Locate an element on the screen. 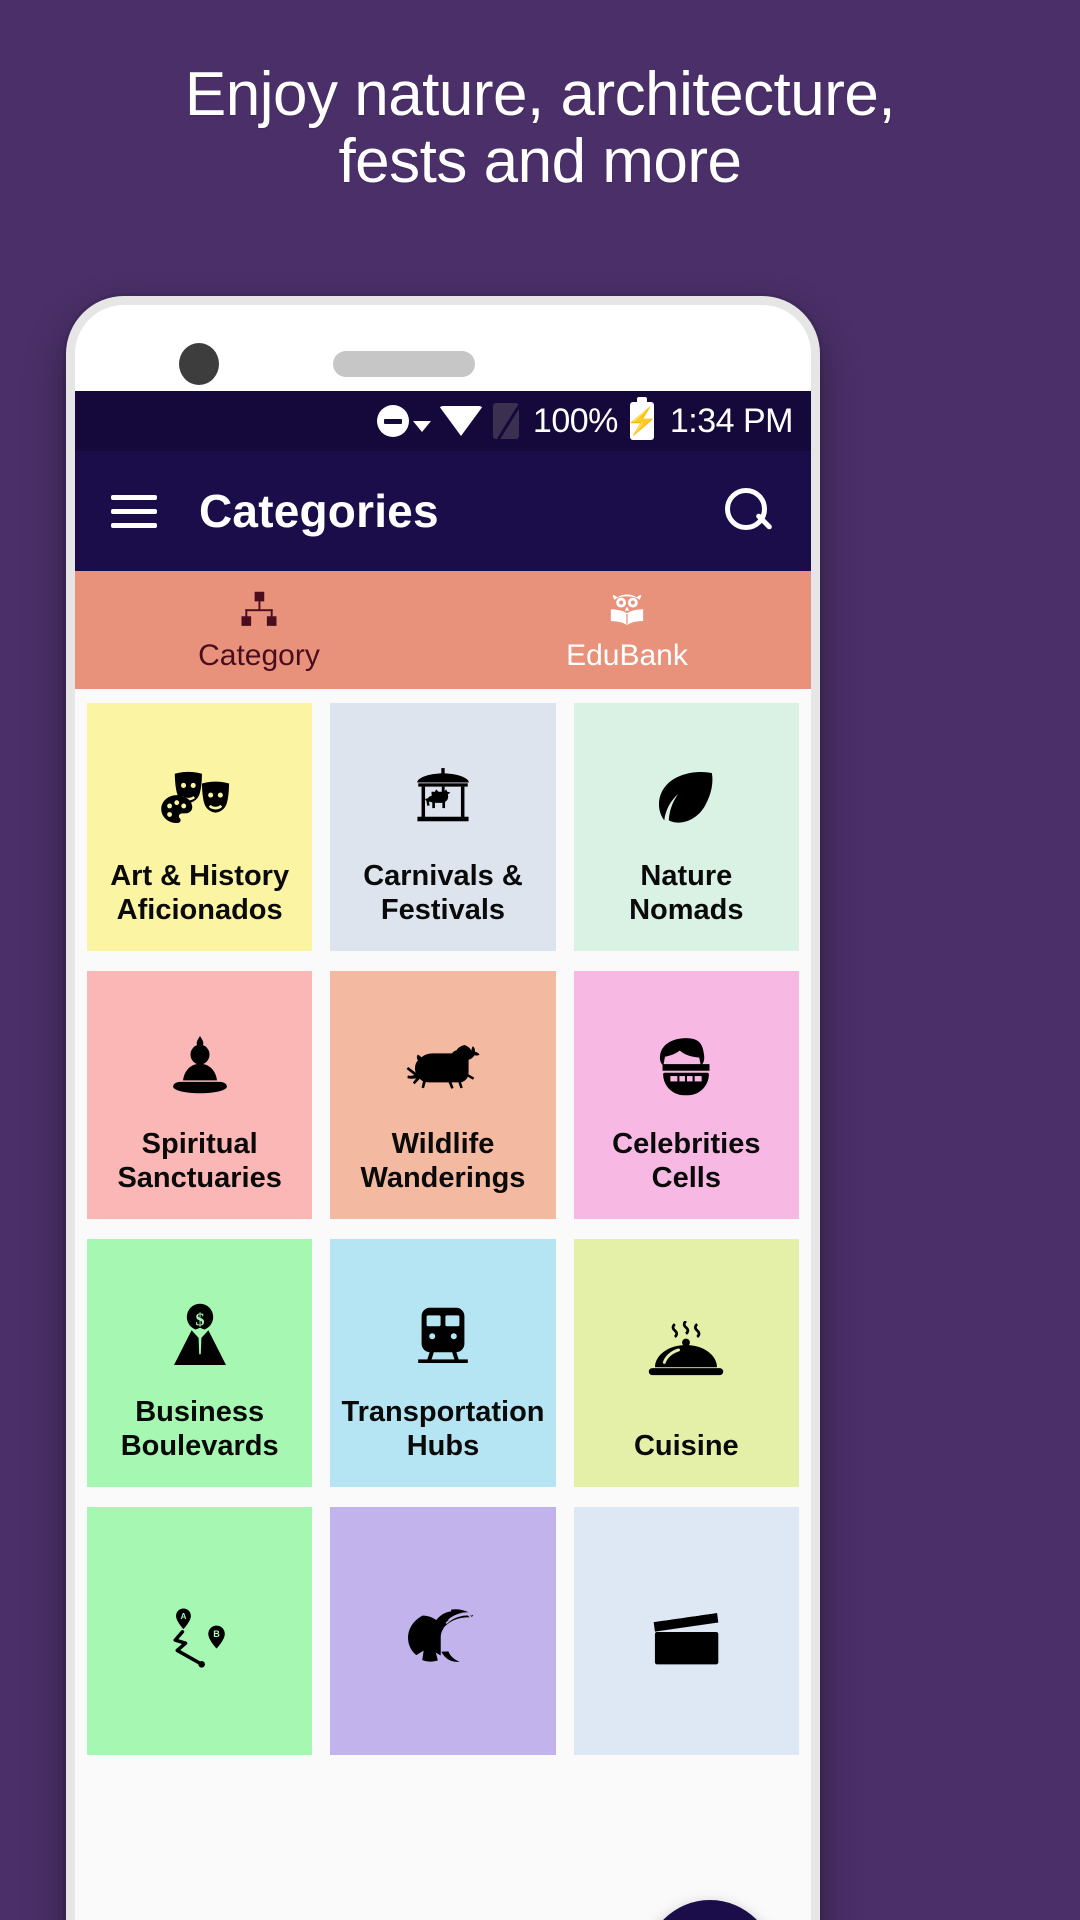 This screenshot has height=1920, width=1080. promo-line-2: fests and more is located at coordinates (540, 161).